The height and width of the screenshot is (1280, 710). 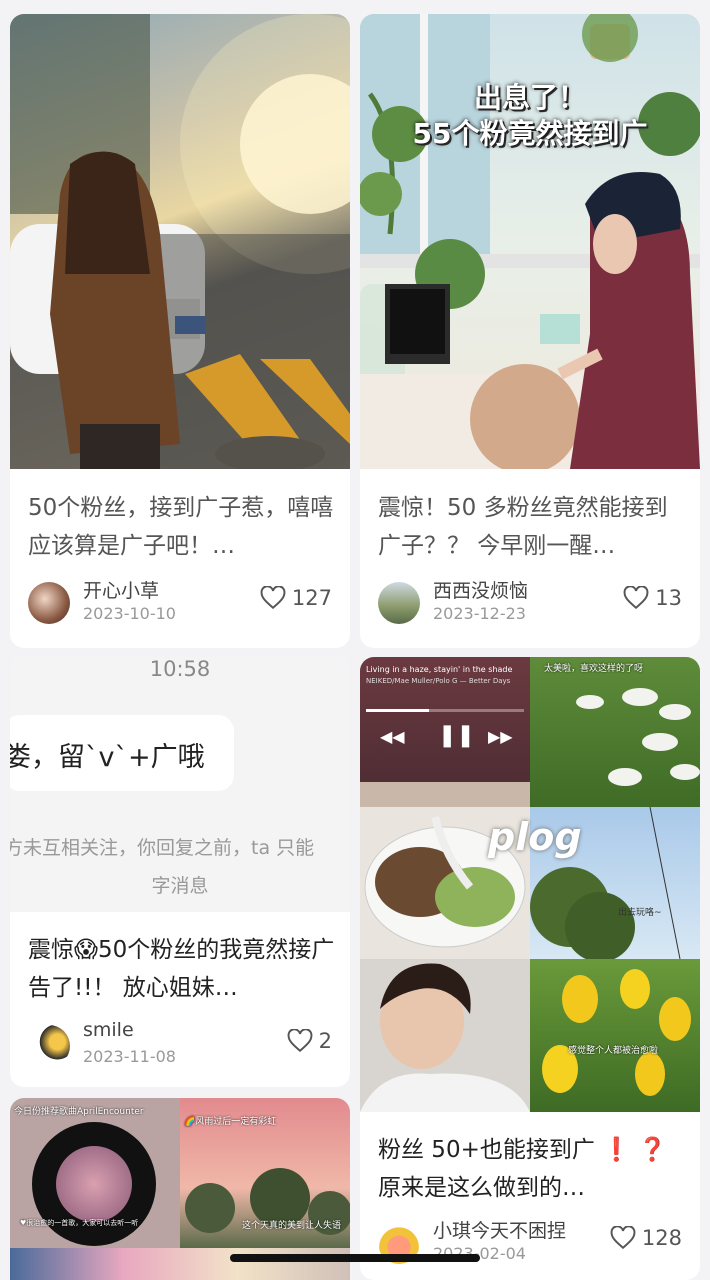 What do you see at coordinates (668, 598) in the screenshot?
I see `like-count: 13` at bounding box center [668, 598].